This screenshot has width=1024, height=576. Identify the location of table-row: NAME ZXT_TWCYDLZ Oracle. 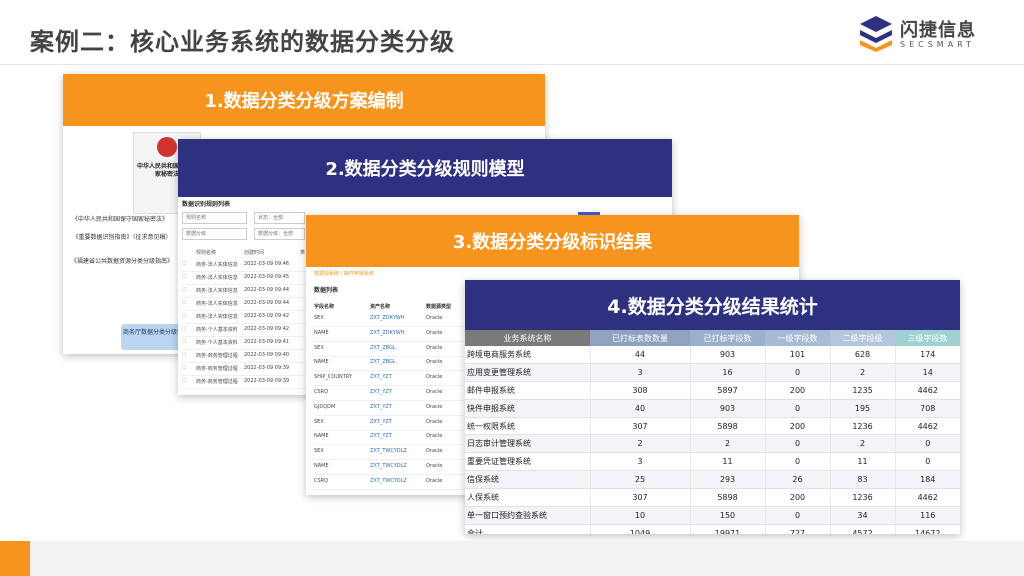
(389, 467).